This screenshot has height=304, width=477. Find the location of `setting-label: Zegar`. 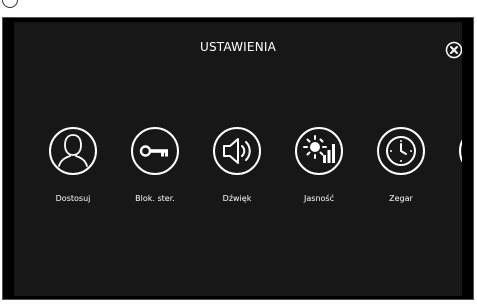

setting-label: Zegar is located at coordinates (401, 198).